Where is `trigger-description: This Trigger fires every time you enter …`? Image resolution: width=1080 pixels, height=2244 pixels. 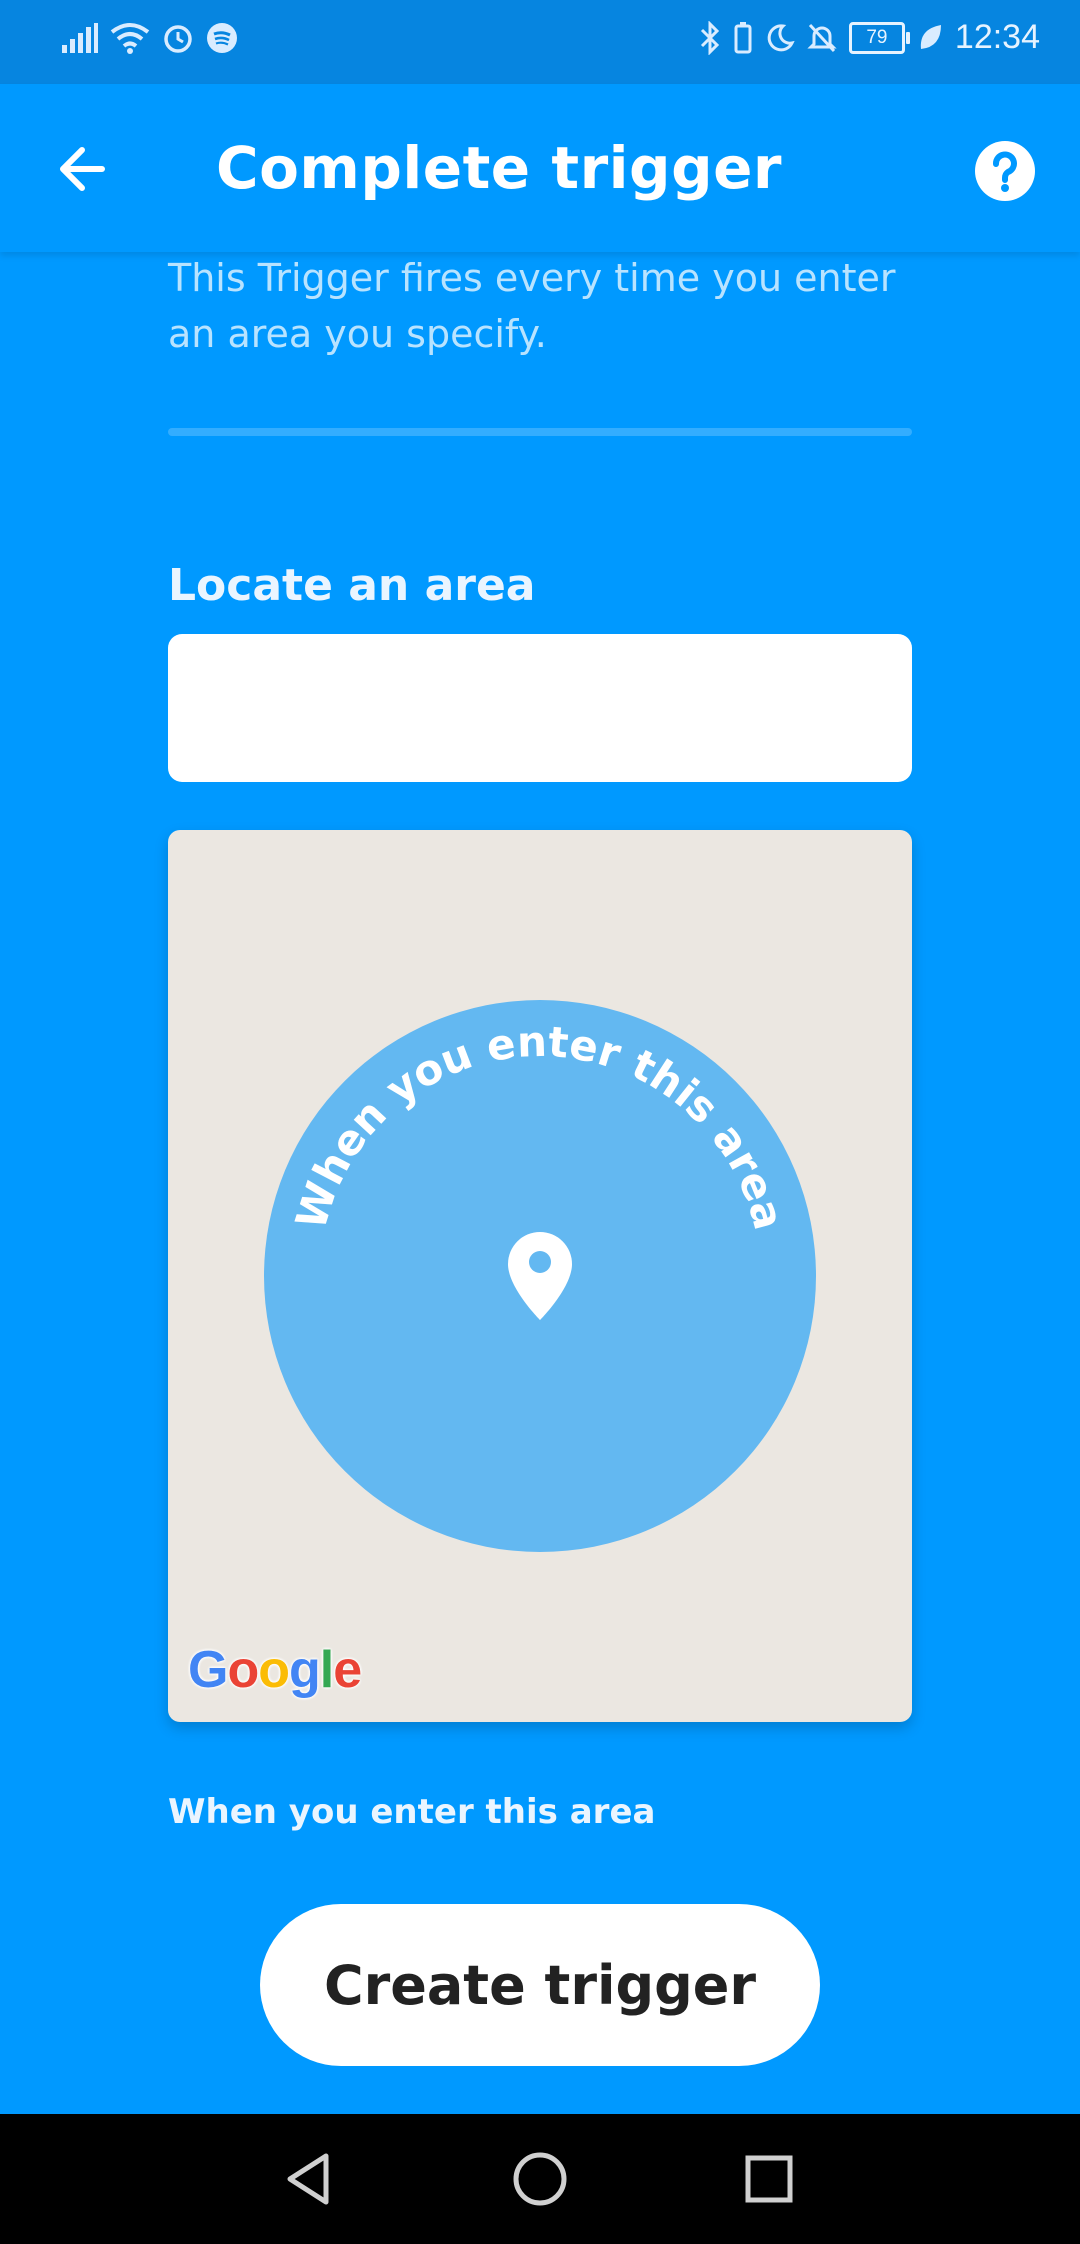
trigger-description: This Trigger fires every time you enter … is located at coordinates (532, 306).